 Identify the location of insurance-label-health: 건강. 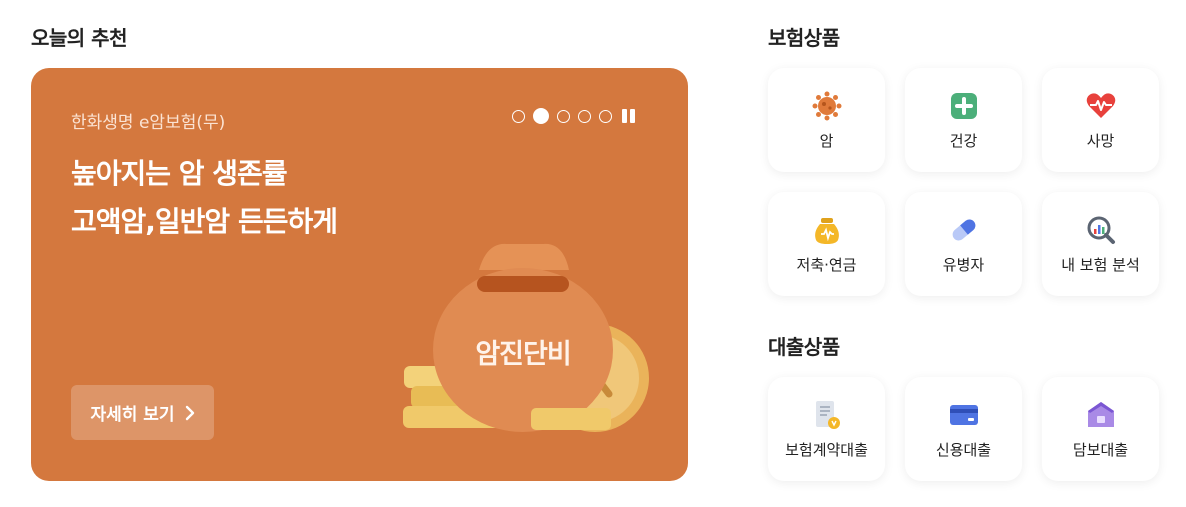
(963, 141).